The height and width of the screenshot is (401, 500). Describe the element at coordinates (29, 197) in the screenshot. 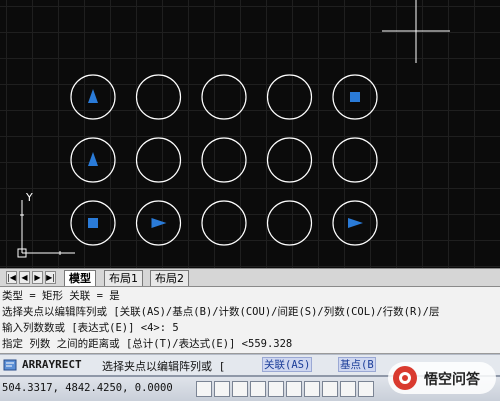

I see `ucs-y-label: Y` at that location.